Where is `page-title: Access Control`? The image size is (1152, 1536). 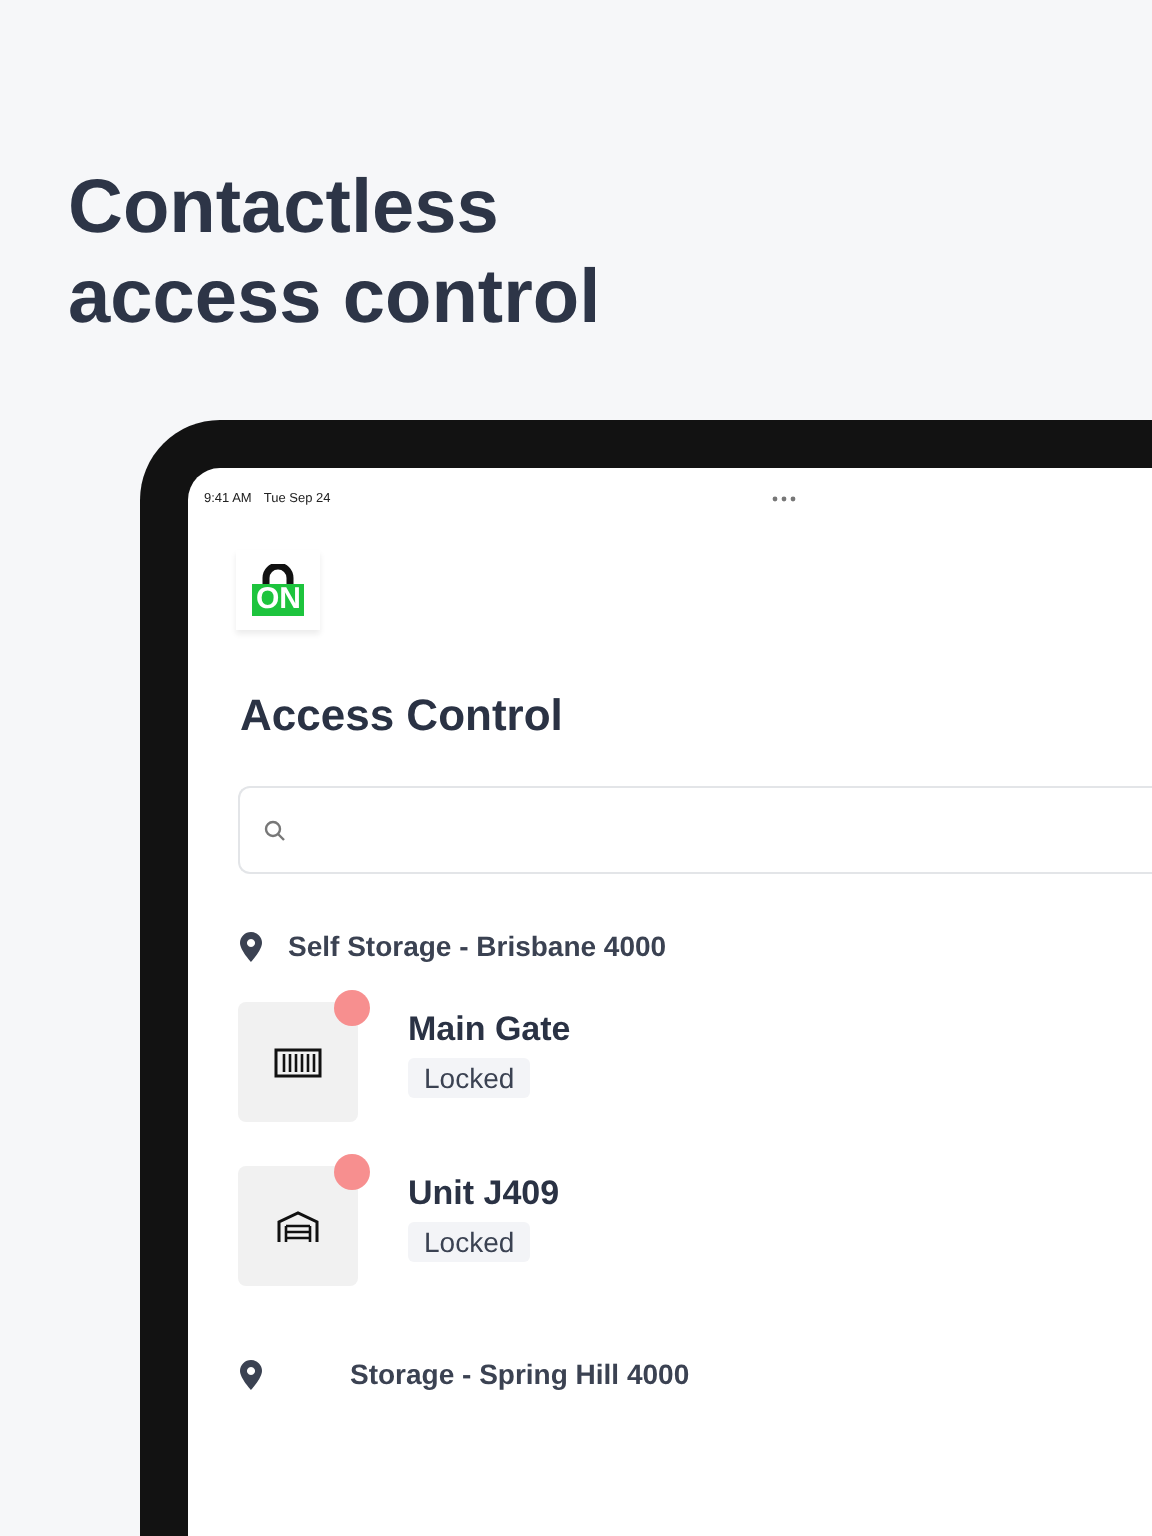 page-title: Access Control is located at coordinates (402, 716).